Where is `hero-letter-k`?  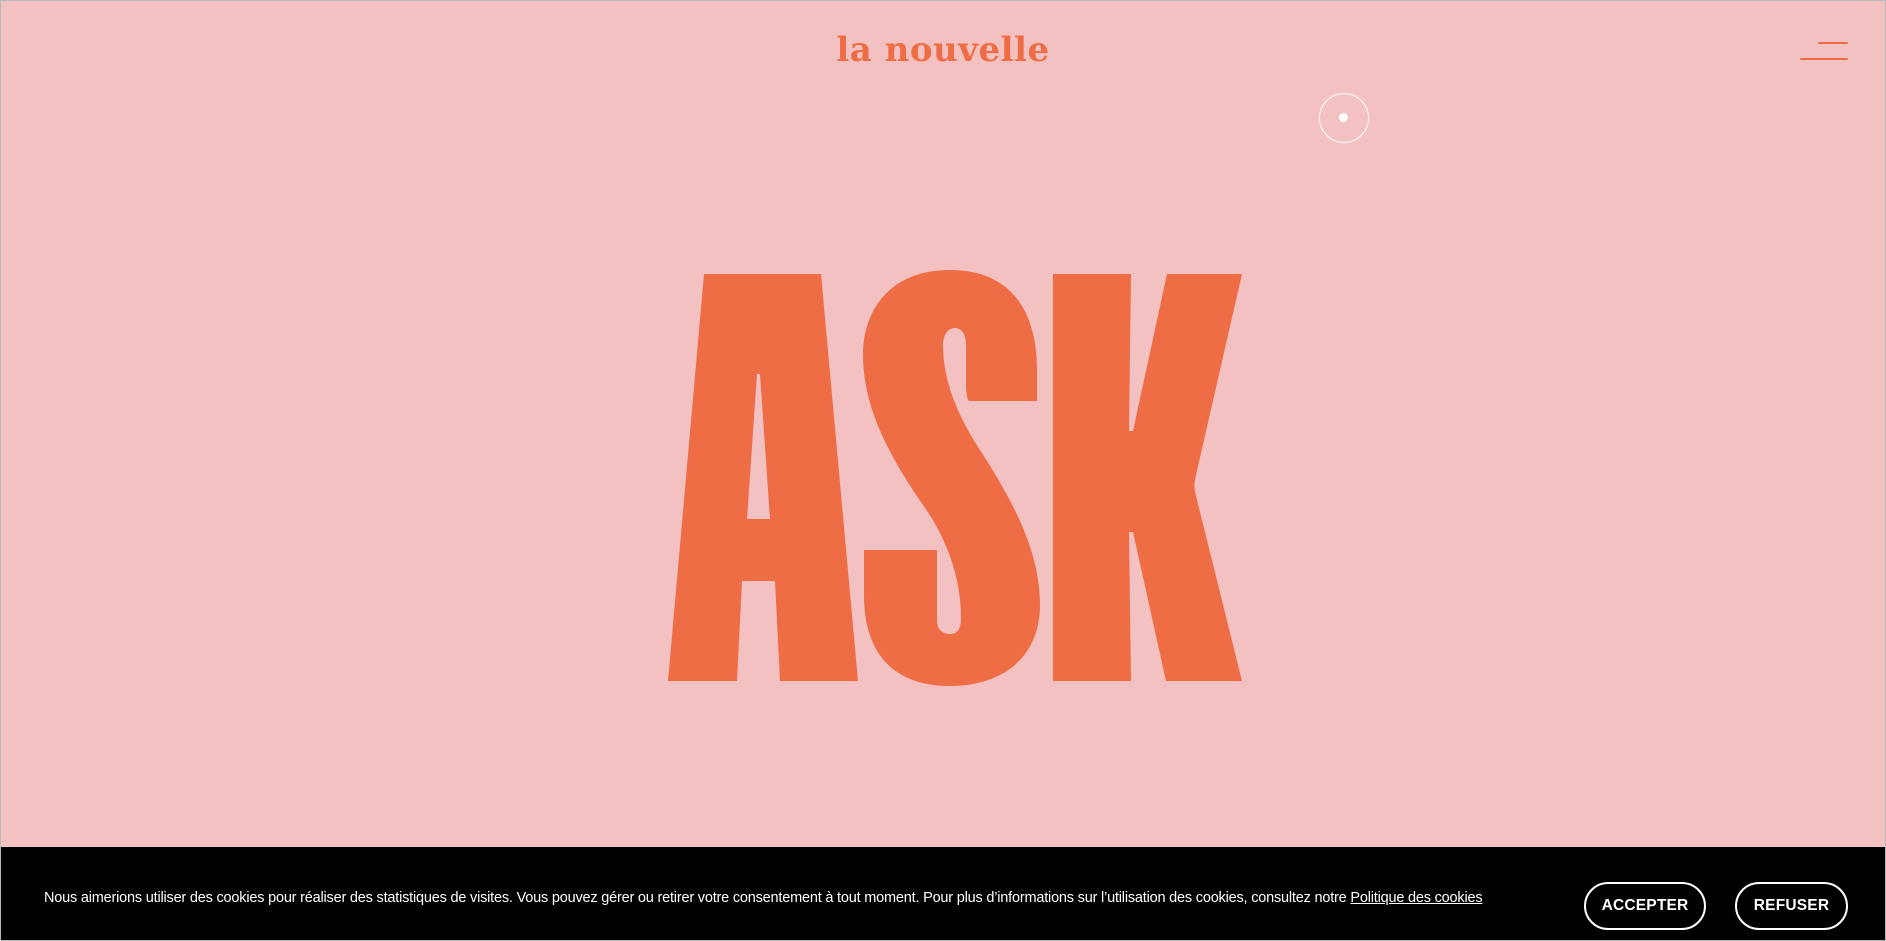
hero-letter-k is located at coordinates (1147, 477).